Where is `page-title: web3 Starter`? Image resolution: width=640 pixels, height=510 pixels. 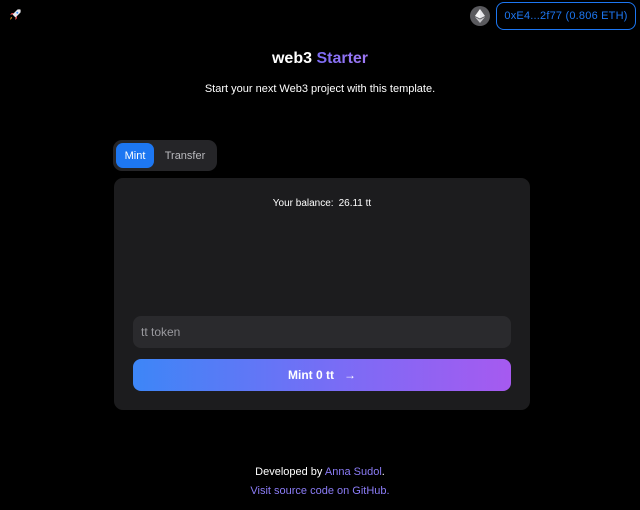
page-title: web3 Starter is located at coordinates (320, 59).